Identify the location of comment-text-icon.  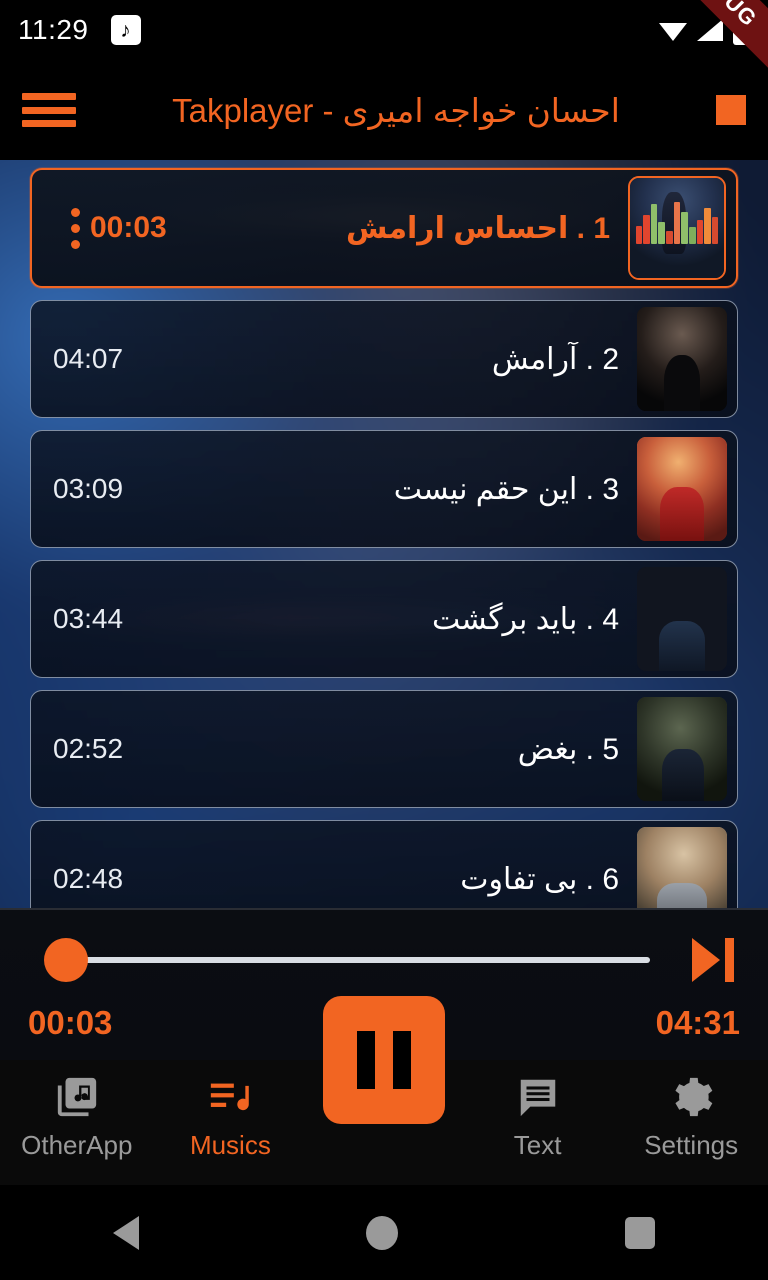
(538, 1097).